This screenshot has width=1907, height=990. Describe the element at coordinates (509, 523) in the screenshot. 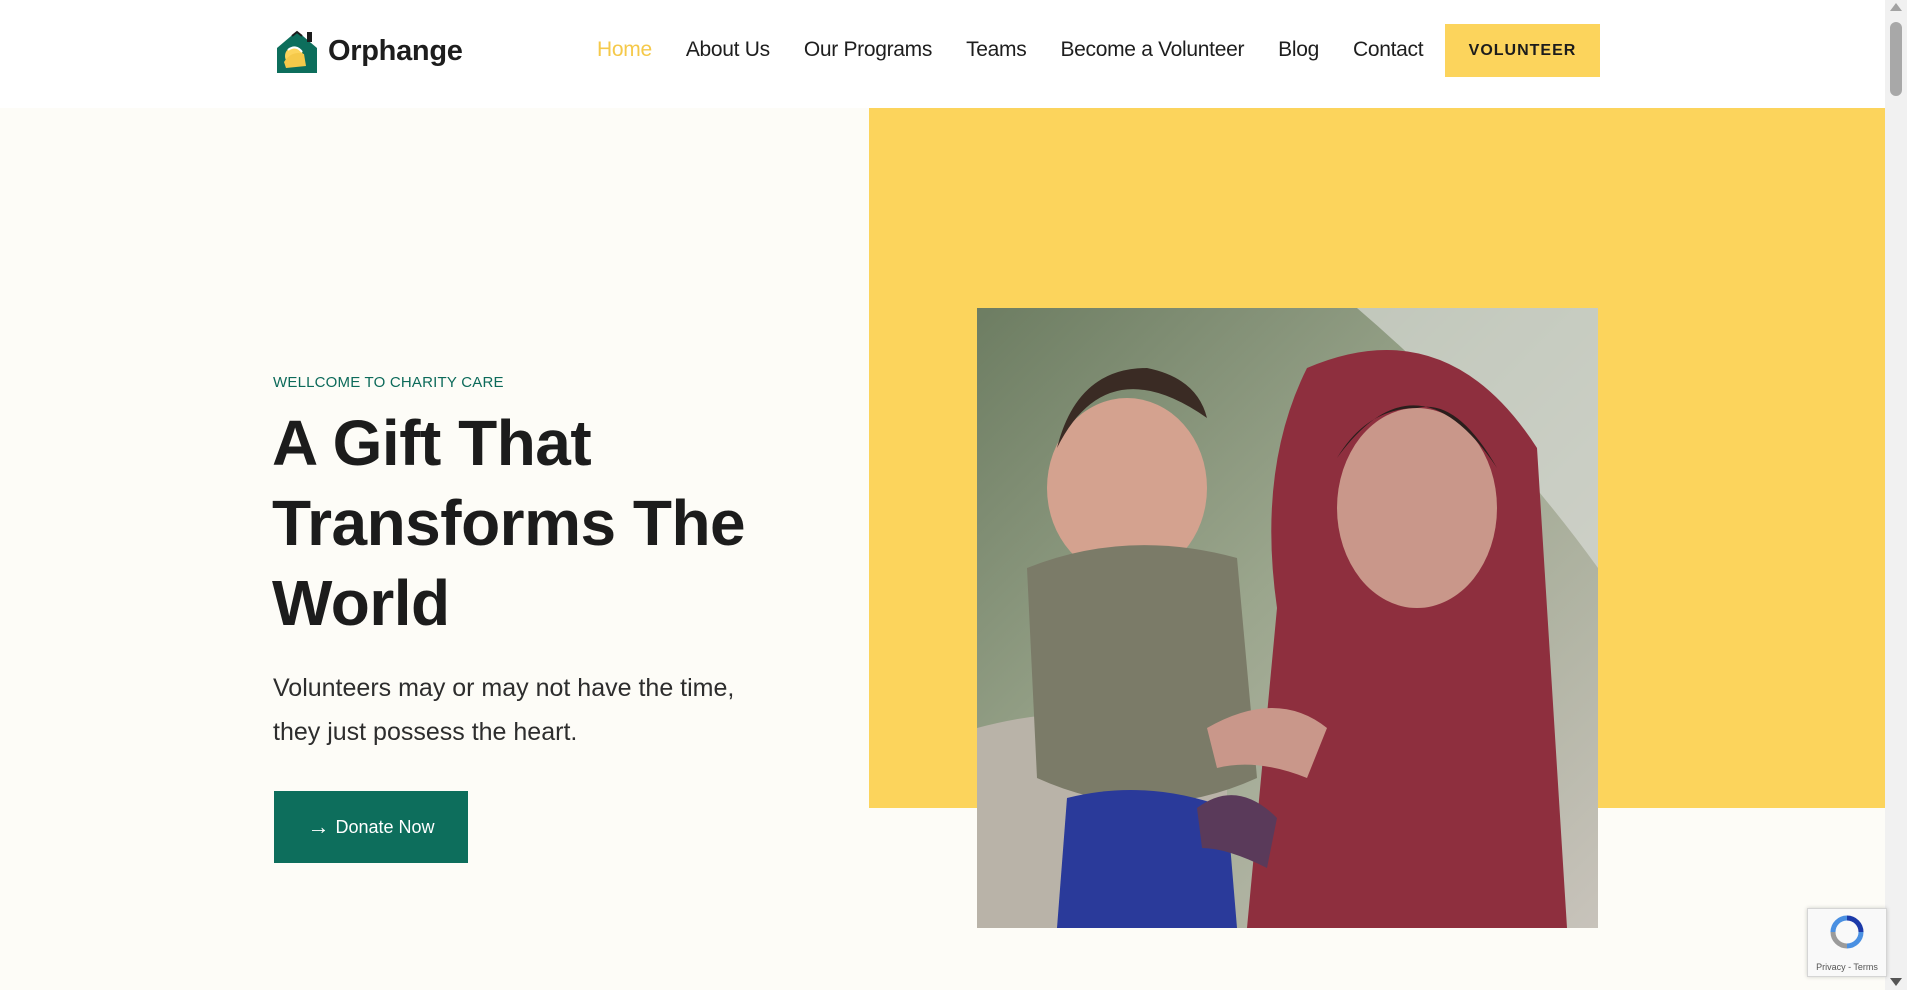

I see `hero-headline: A Gift That Transforms The World` at that location.